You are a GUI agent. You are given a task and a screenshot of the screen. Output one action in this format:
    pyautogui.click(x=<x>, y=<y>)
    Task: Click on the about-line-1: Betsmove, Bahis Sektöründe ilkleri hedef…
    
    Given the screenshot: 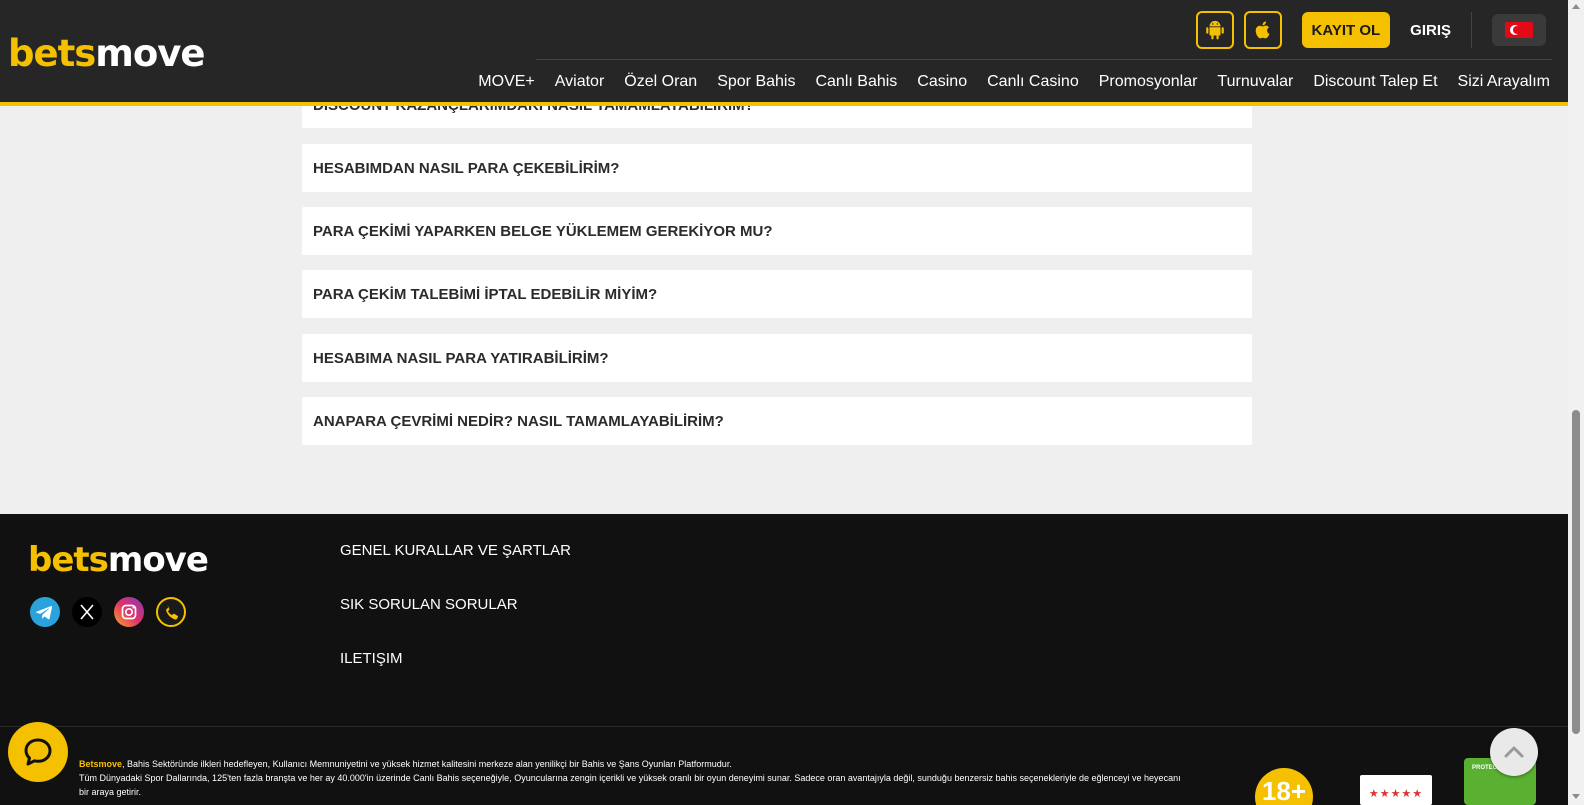 What is the action you would take?
    pyautogui.click(x=405, y=764)
    